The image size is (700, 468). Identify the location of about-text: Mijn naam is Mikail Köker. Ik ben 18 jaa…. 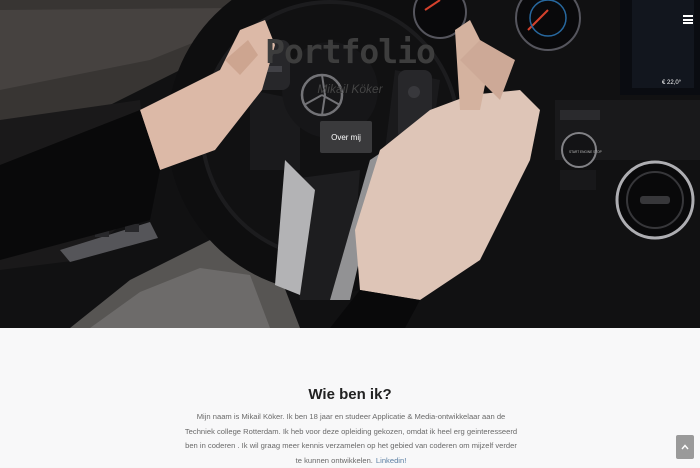
(351, 439).